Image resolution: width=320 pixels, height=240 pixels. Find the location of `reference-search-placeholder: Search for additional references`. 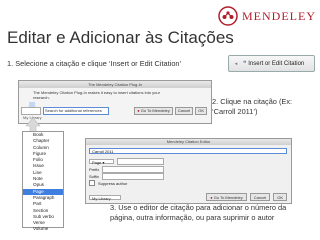

reference-search-placeholder: Search for additional references is located at coordinates (73, 110).